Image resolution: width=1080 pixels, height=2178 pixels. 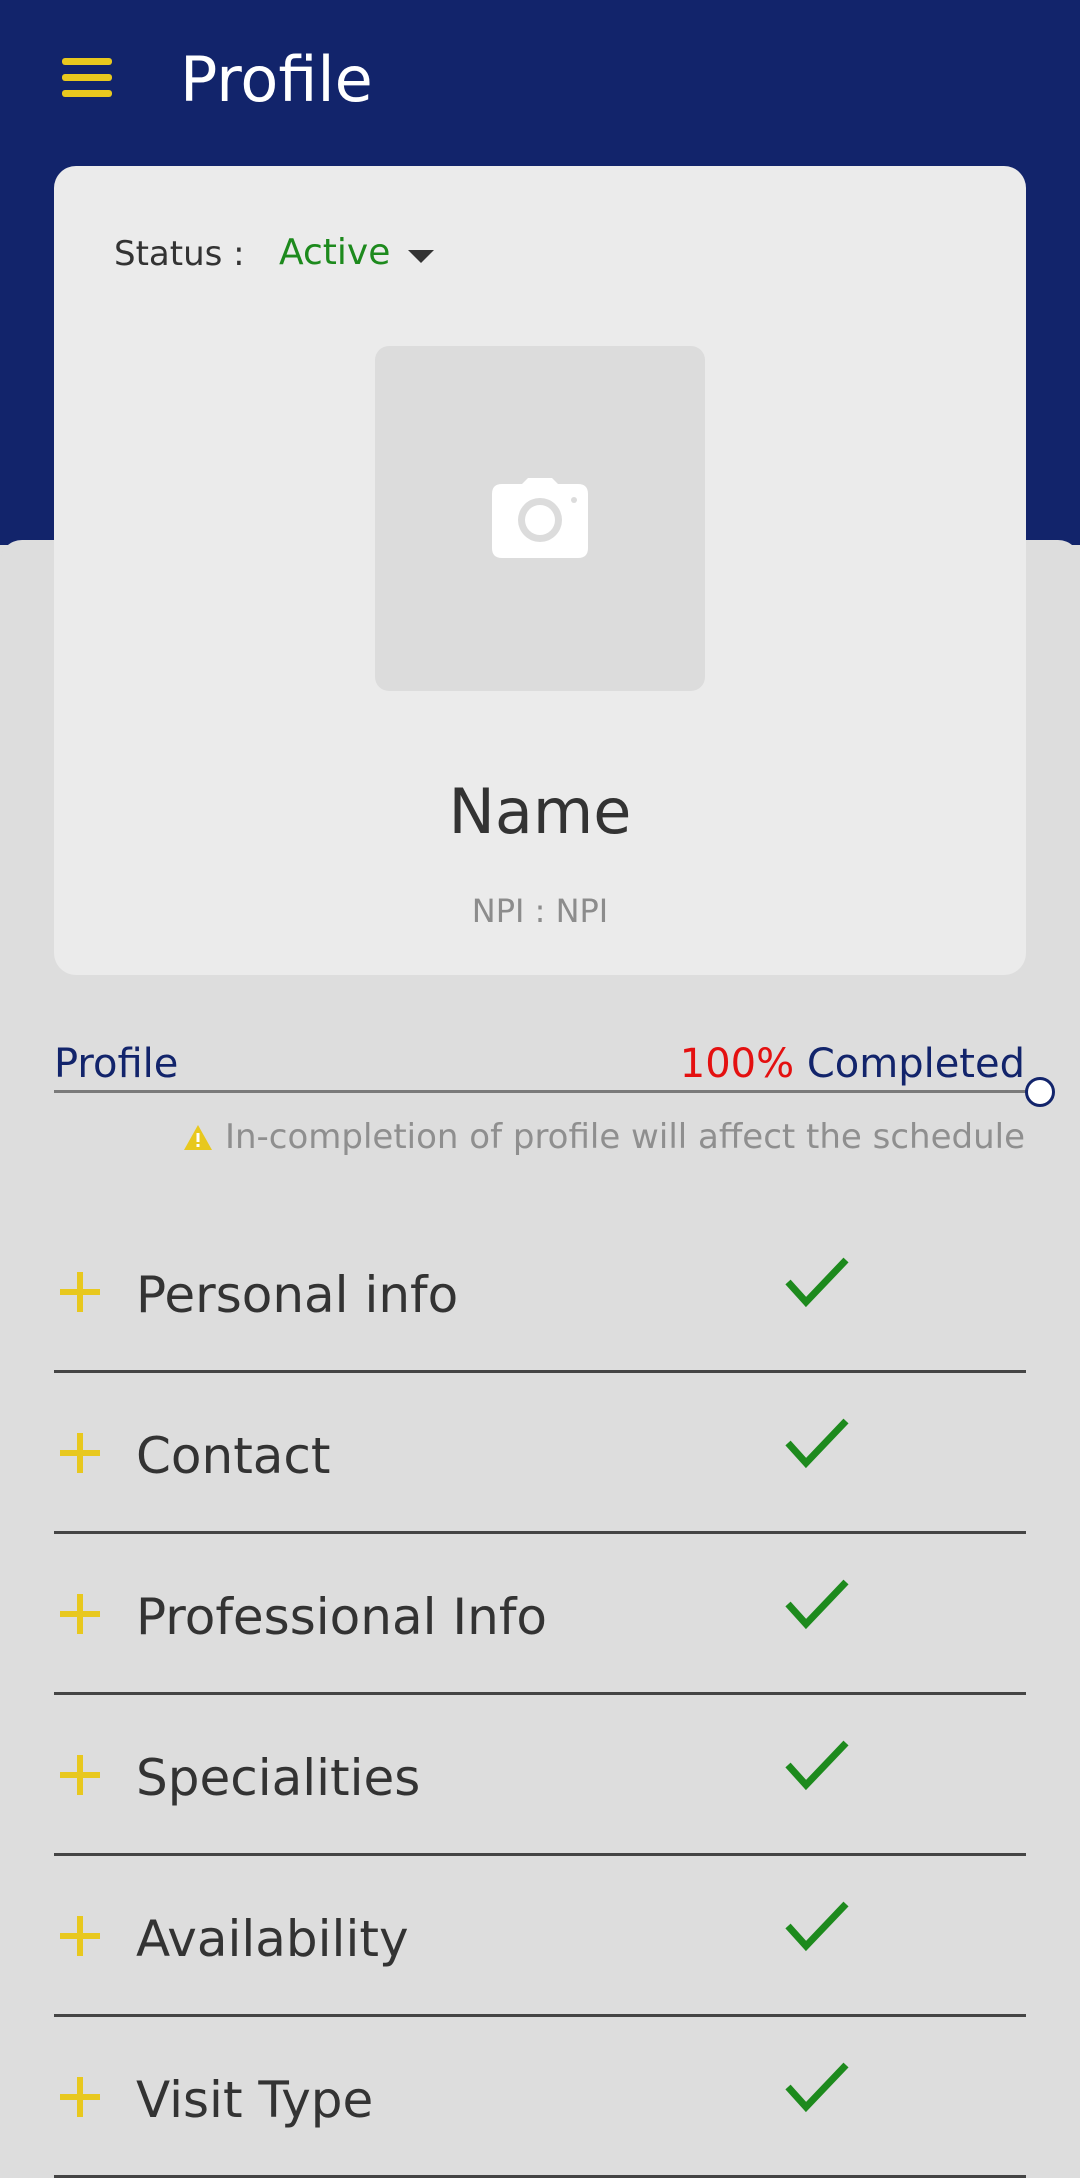 What do you see at coordinates (540, 1936) in the screenshot?
I see `section-availability: Availability` at bounding box center [540, 1936].